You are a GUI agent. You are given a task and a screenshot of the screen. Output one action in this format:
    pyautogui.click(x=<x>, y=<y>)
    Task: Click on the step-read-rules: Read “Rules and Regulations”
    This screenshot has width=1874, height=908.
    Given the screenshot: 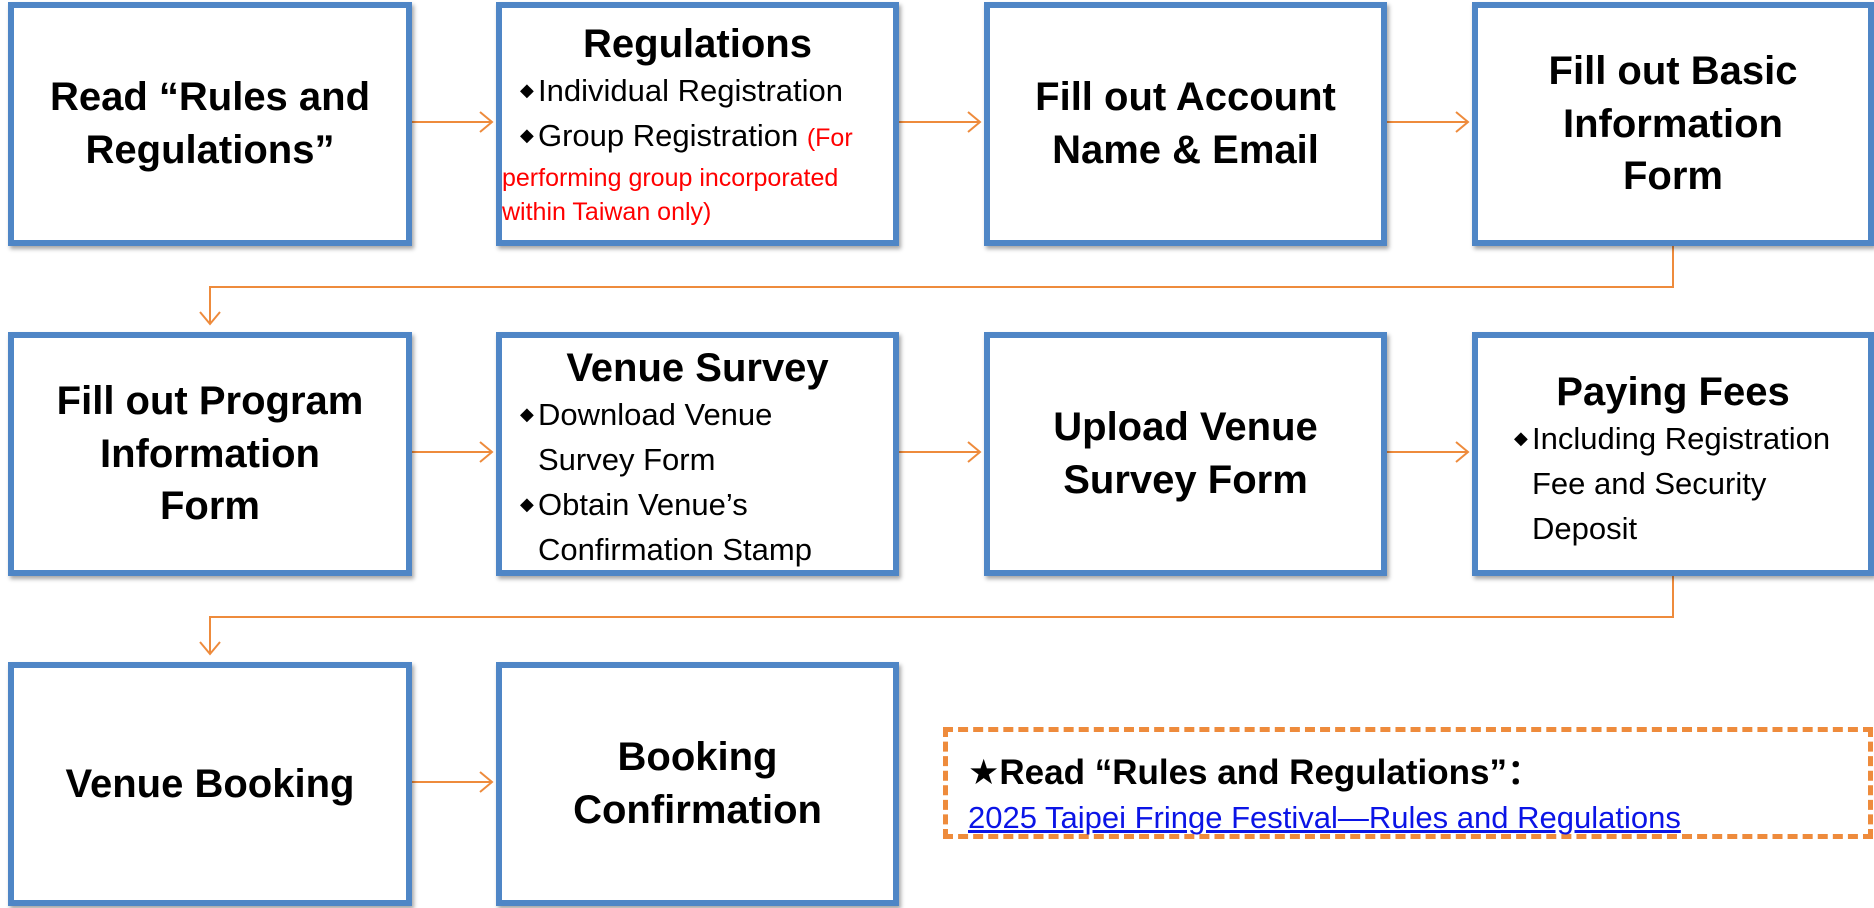 What is the action you would take?
    pyautogui.click(x=210, y=124)
    